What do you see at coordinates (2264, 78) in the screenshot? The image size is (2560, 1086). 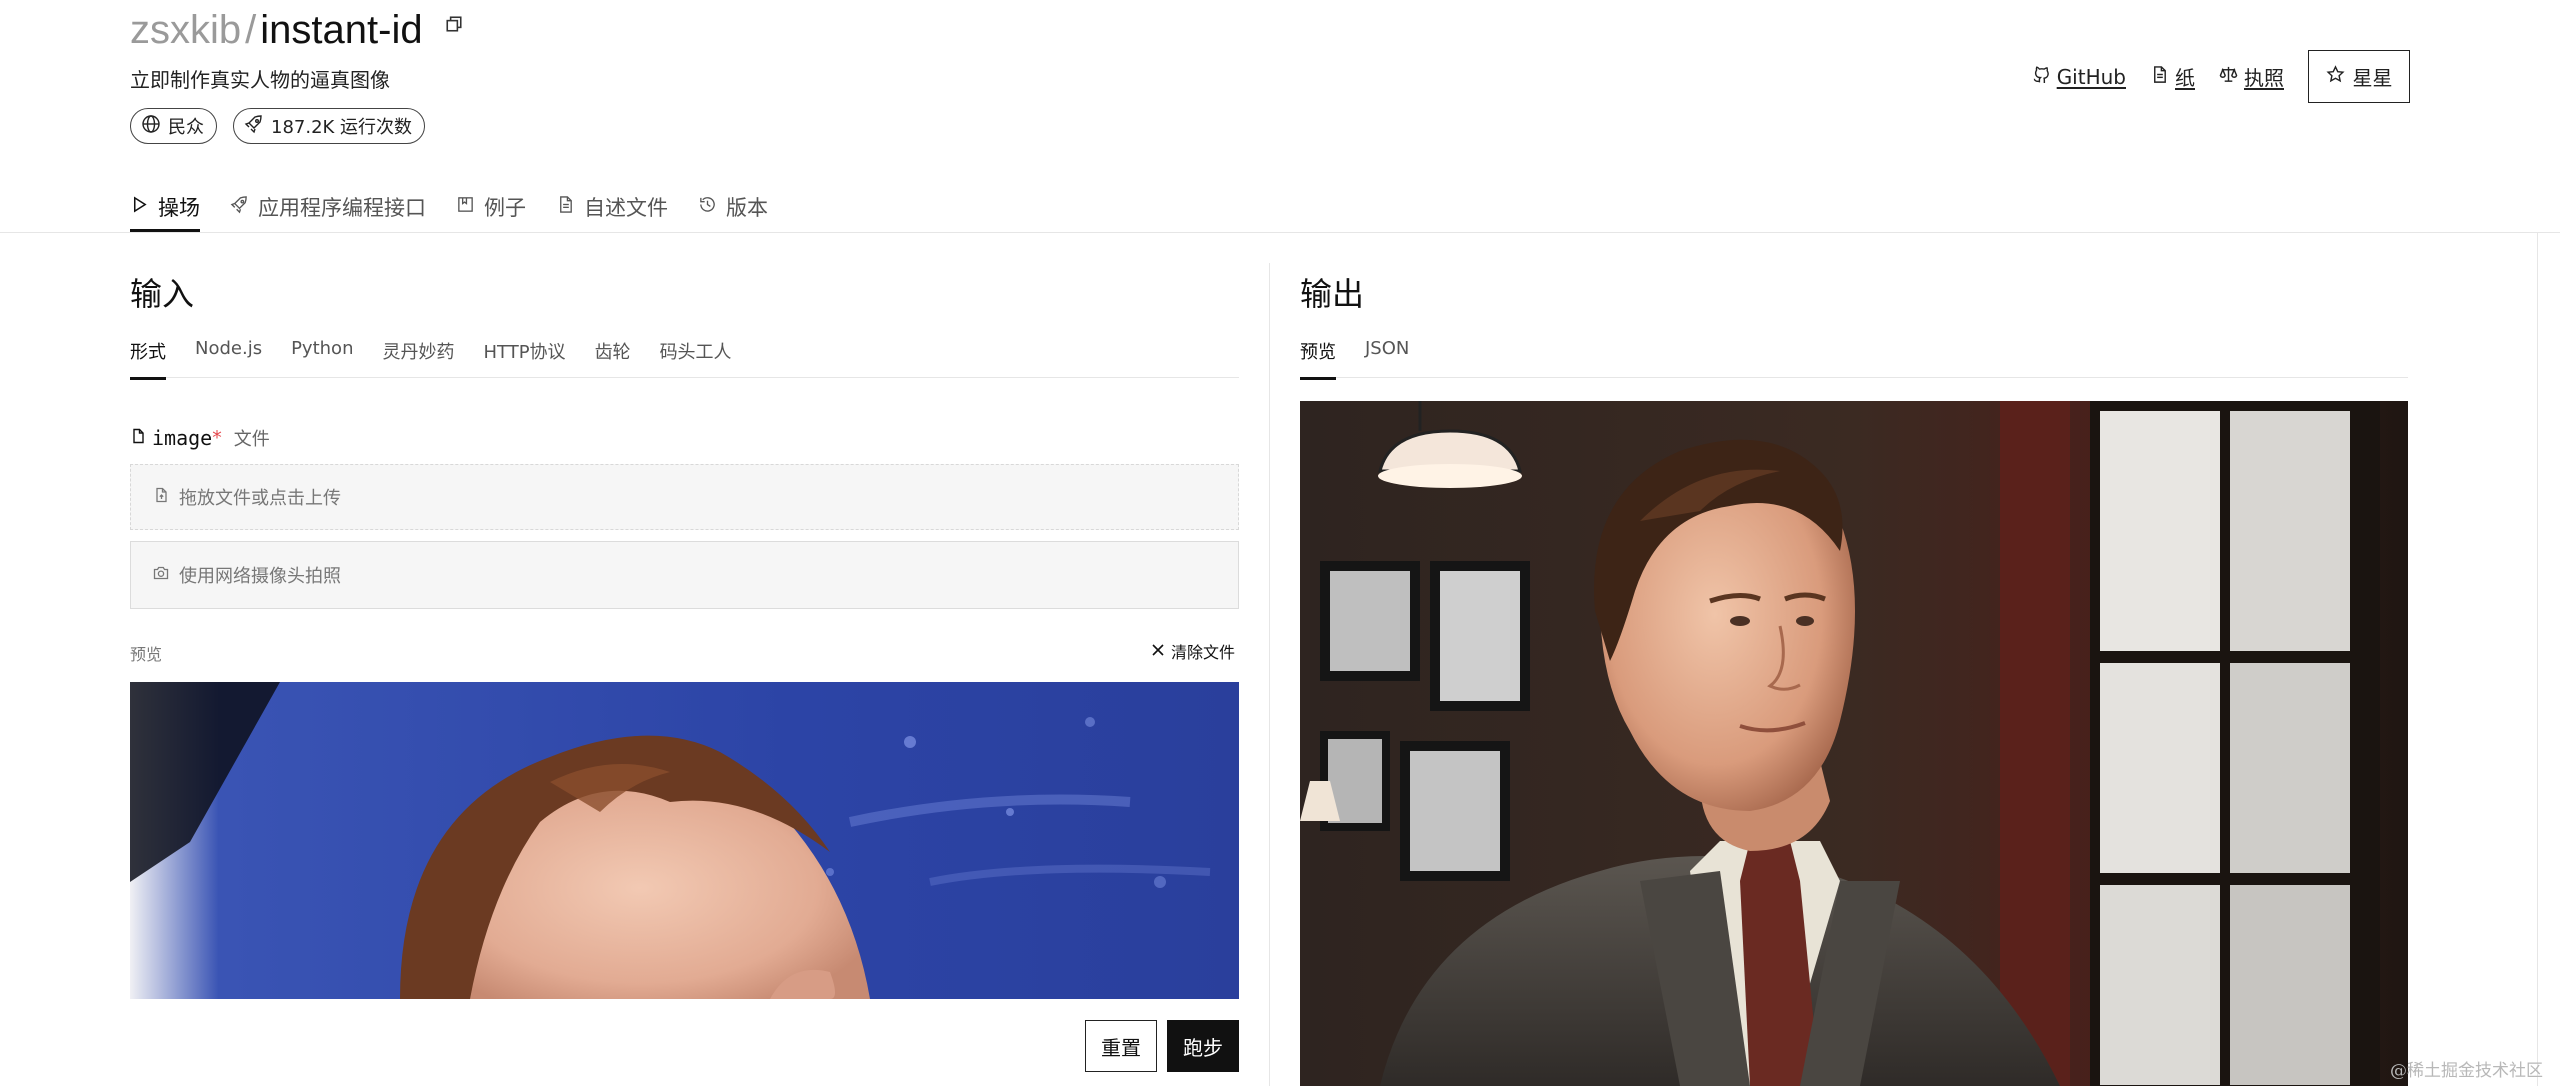 I see `license-label: 执照` at bounding box center [2264, 78].